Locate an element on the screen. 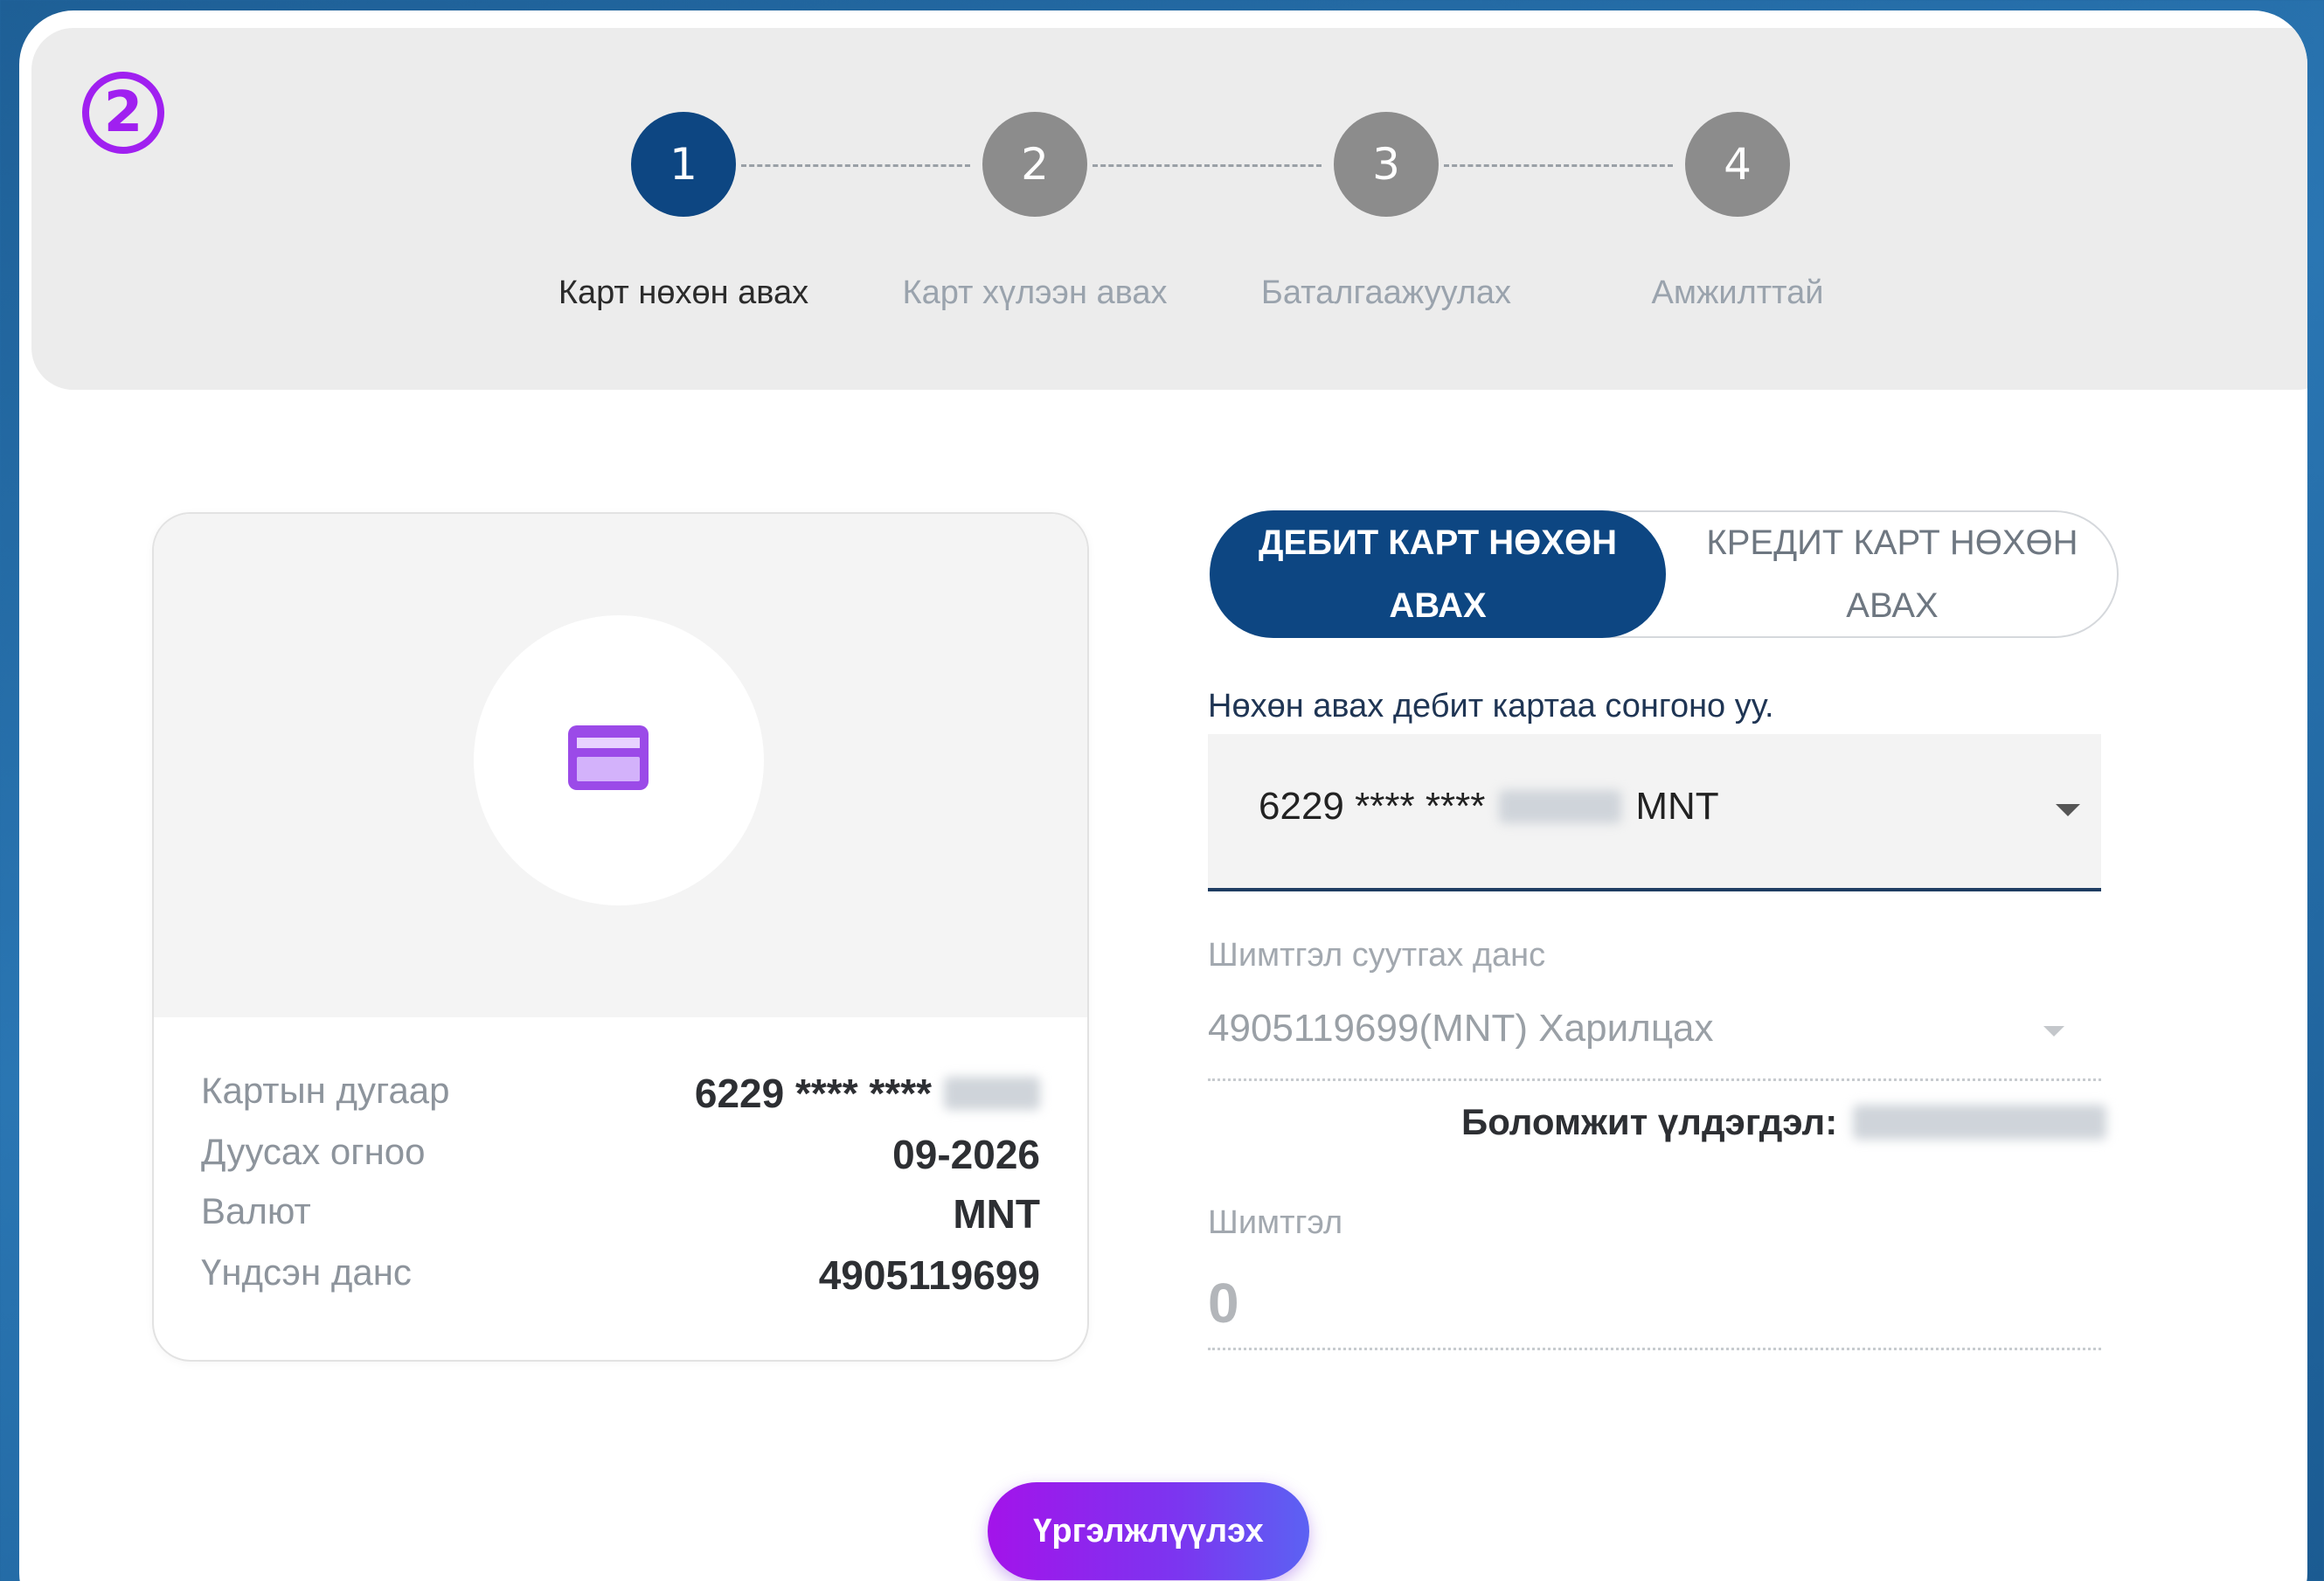 This screenshot has height=1581, width=2324. currency-label: Валют is located at coordinates (256, 1211).